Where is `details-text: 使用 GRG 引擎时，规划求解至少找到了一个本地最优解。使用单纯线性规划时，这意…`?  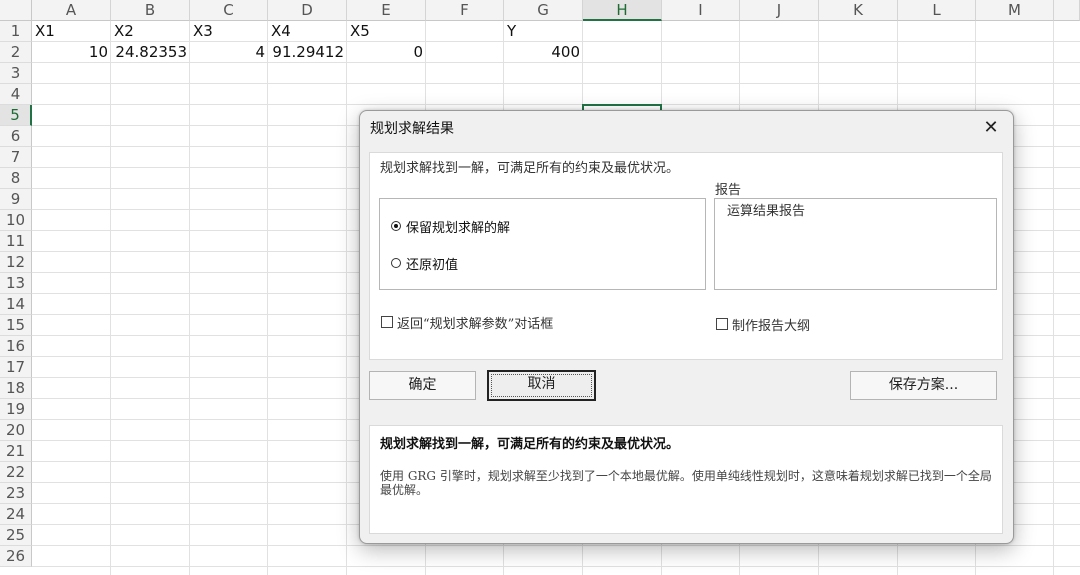
details-text: 使用 GRG 引擎时，规划求解至少找到了一个本地最优解。使用单纯线性规划时，这意… is located at coordinates (686, 483).